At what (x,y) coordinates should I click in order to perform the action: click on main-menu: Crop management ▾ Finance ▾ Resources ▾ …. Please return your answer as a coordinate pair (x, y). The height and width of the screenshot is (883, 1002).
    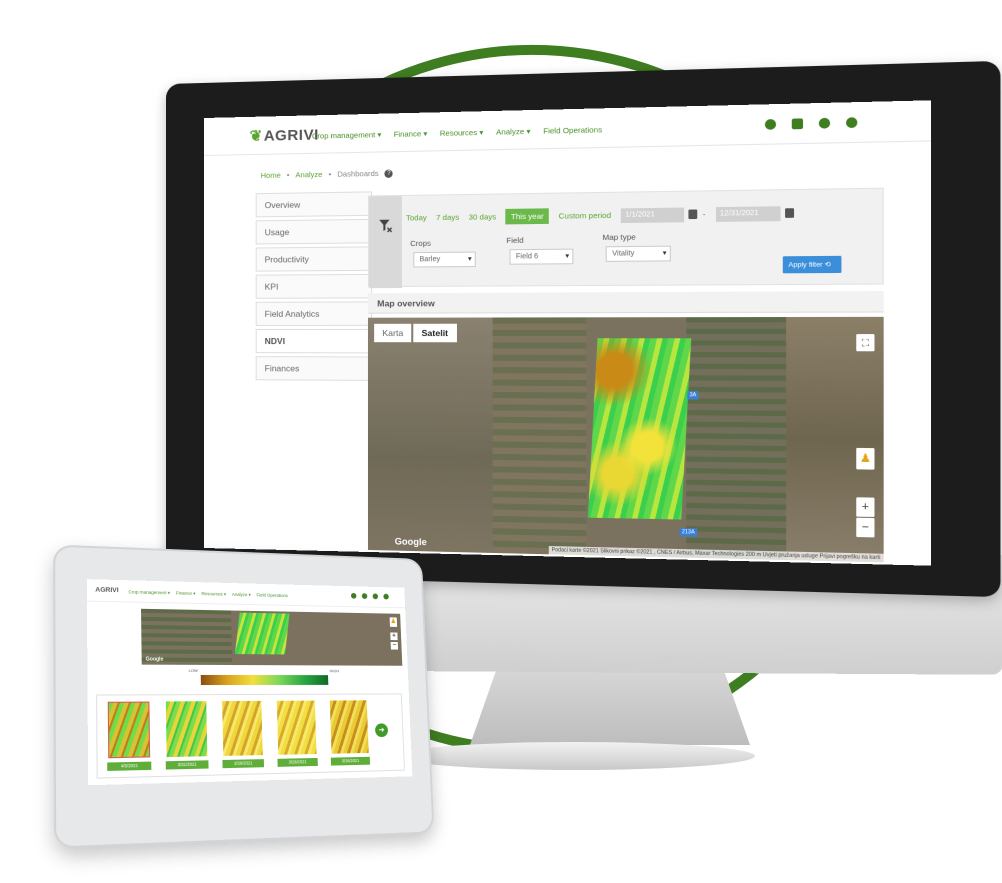
    Looking at the image, I should click on (457, 133).